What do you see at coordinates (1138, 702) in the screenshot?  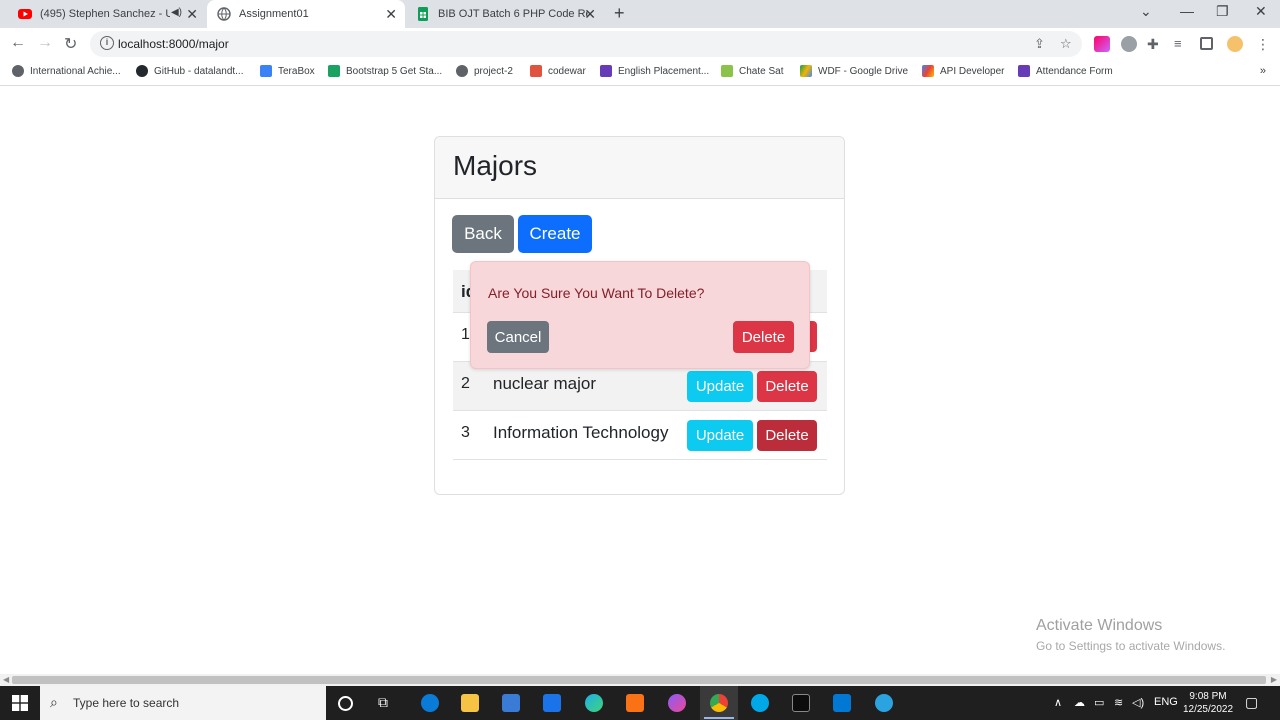 I see `volume-icon: ◁)` at bounding box center [1138, 702].